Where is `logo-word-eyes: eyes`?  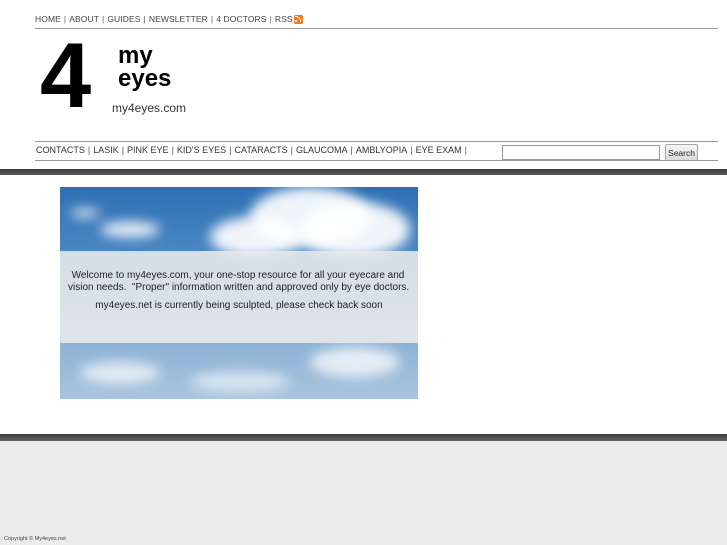 logo-word-eyes: eyes is located at coordinates (145, 78).